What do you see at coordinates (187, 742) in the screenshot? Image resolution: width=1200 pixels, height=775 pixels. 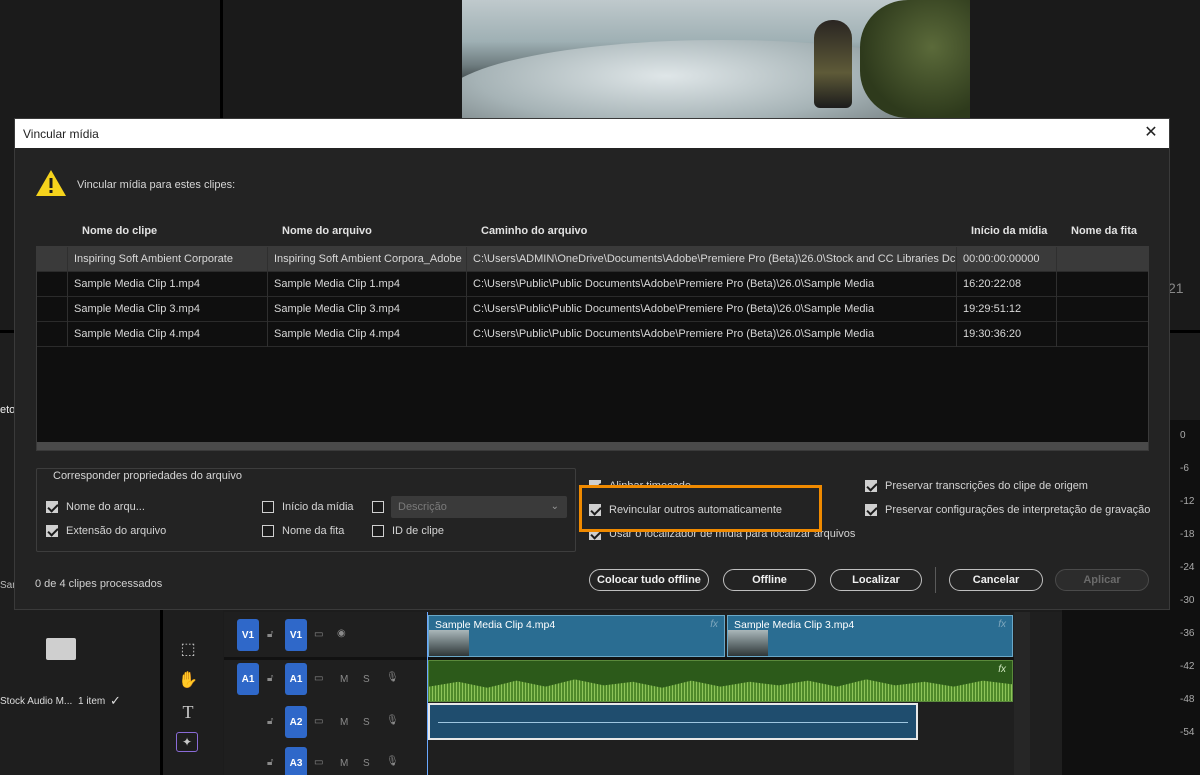 I see `generative-tool-icon: ✦` at bounding box center [187, 742].